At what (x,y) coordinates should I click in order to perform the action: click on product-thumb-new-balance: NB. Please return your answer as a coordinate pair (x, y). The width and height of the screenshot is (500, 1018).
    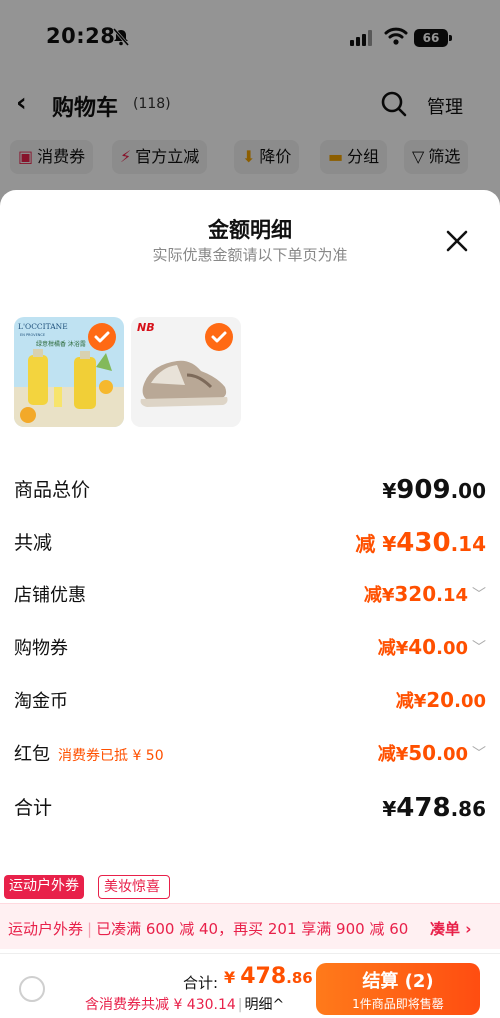
    Looking at the image, I should click on (186, 372).